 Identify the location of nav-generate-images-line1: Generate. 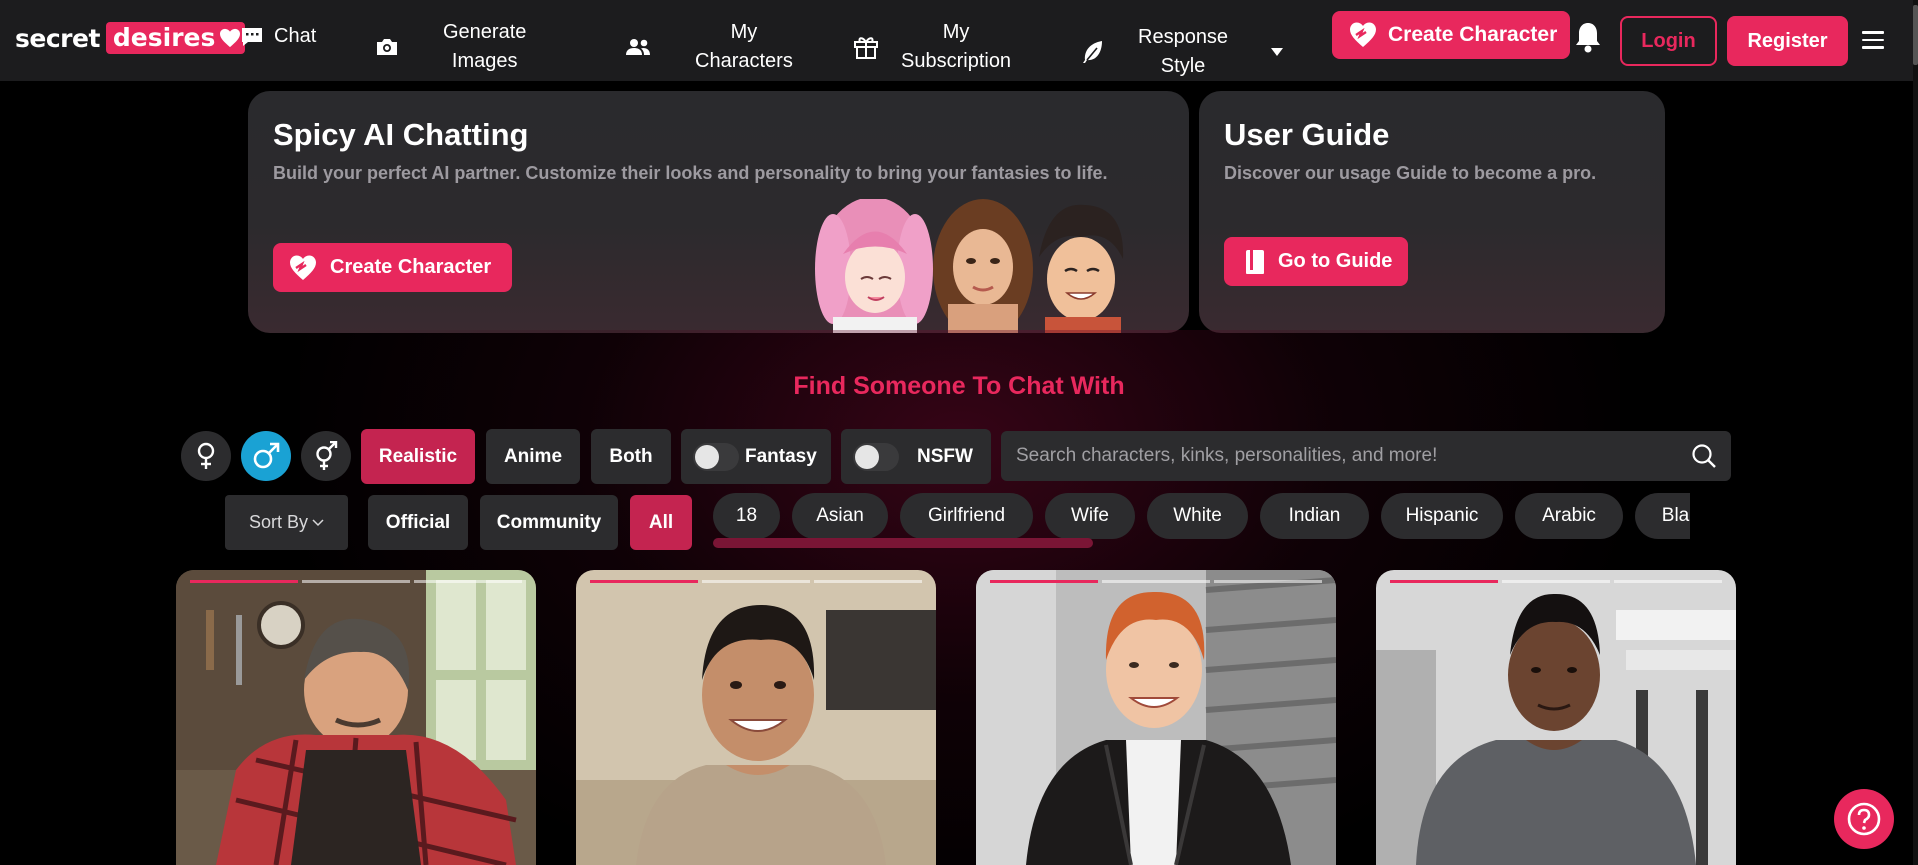
(485, 32).